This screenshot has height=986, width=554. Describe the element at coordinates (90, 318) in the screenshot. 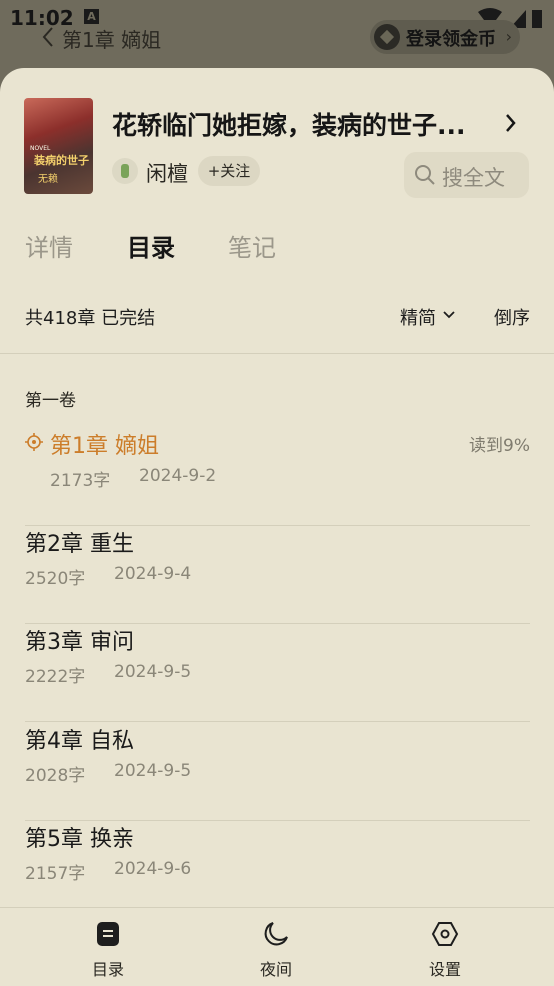

I see `chapter-count-status: 共418章 已完结` at that location.